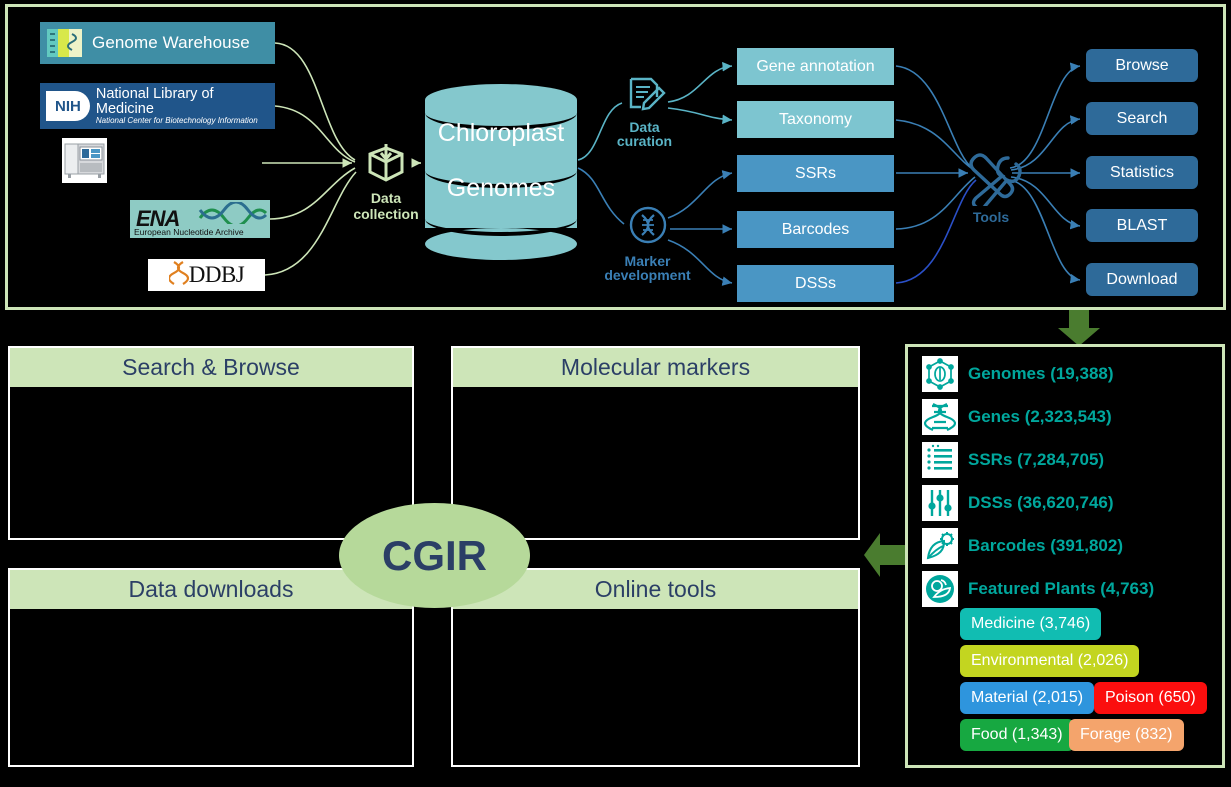 This screenshot has height=787, width=1231. What do you see at coordinates (233, 214) in the screenshot?
I see `dna-wave-icon` at bounding box center [233, 214].